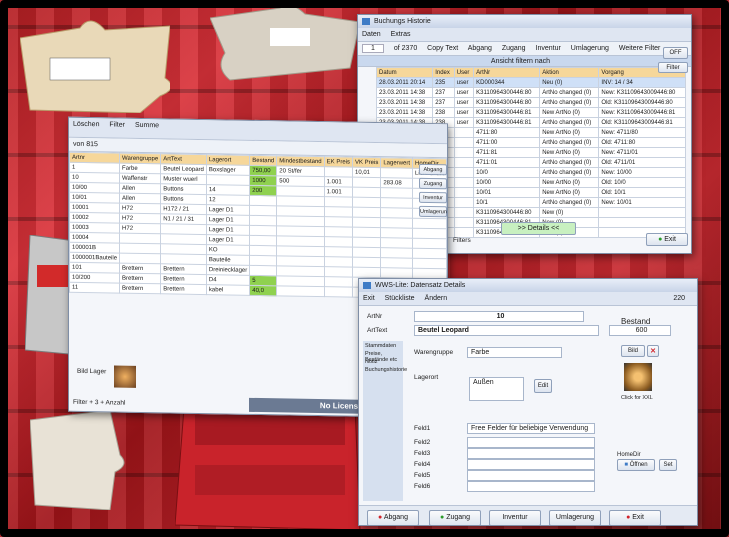  What do you see at coordinates (660, 239) in the screenshot?
I see `exit-icon: ●` at bounding box center [660, 239].